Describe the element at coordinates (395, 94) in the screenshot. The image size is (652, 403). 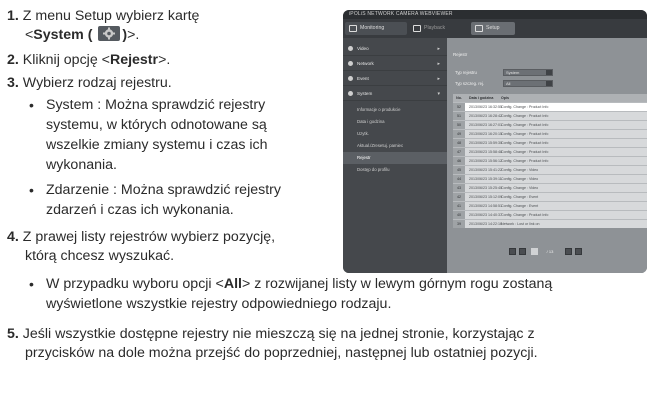
I see `menu-system: System ▾` at that location.